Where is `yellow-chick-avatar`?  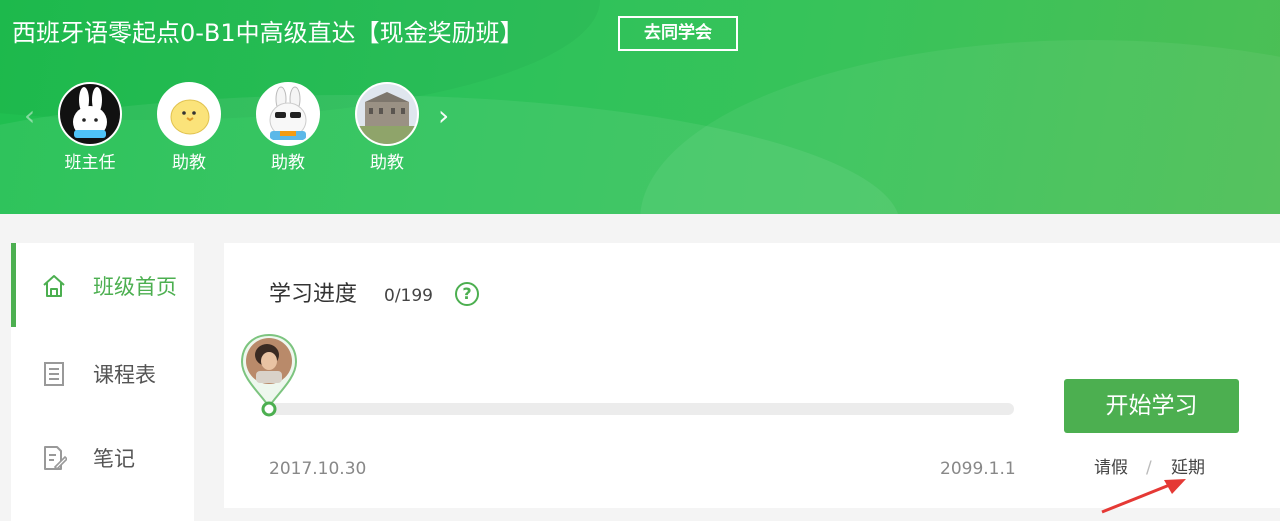
yellow-chick-avatar is located at coordinates (189, 114).